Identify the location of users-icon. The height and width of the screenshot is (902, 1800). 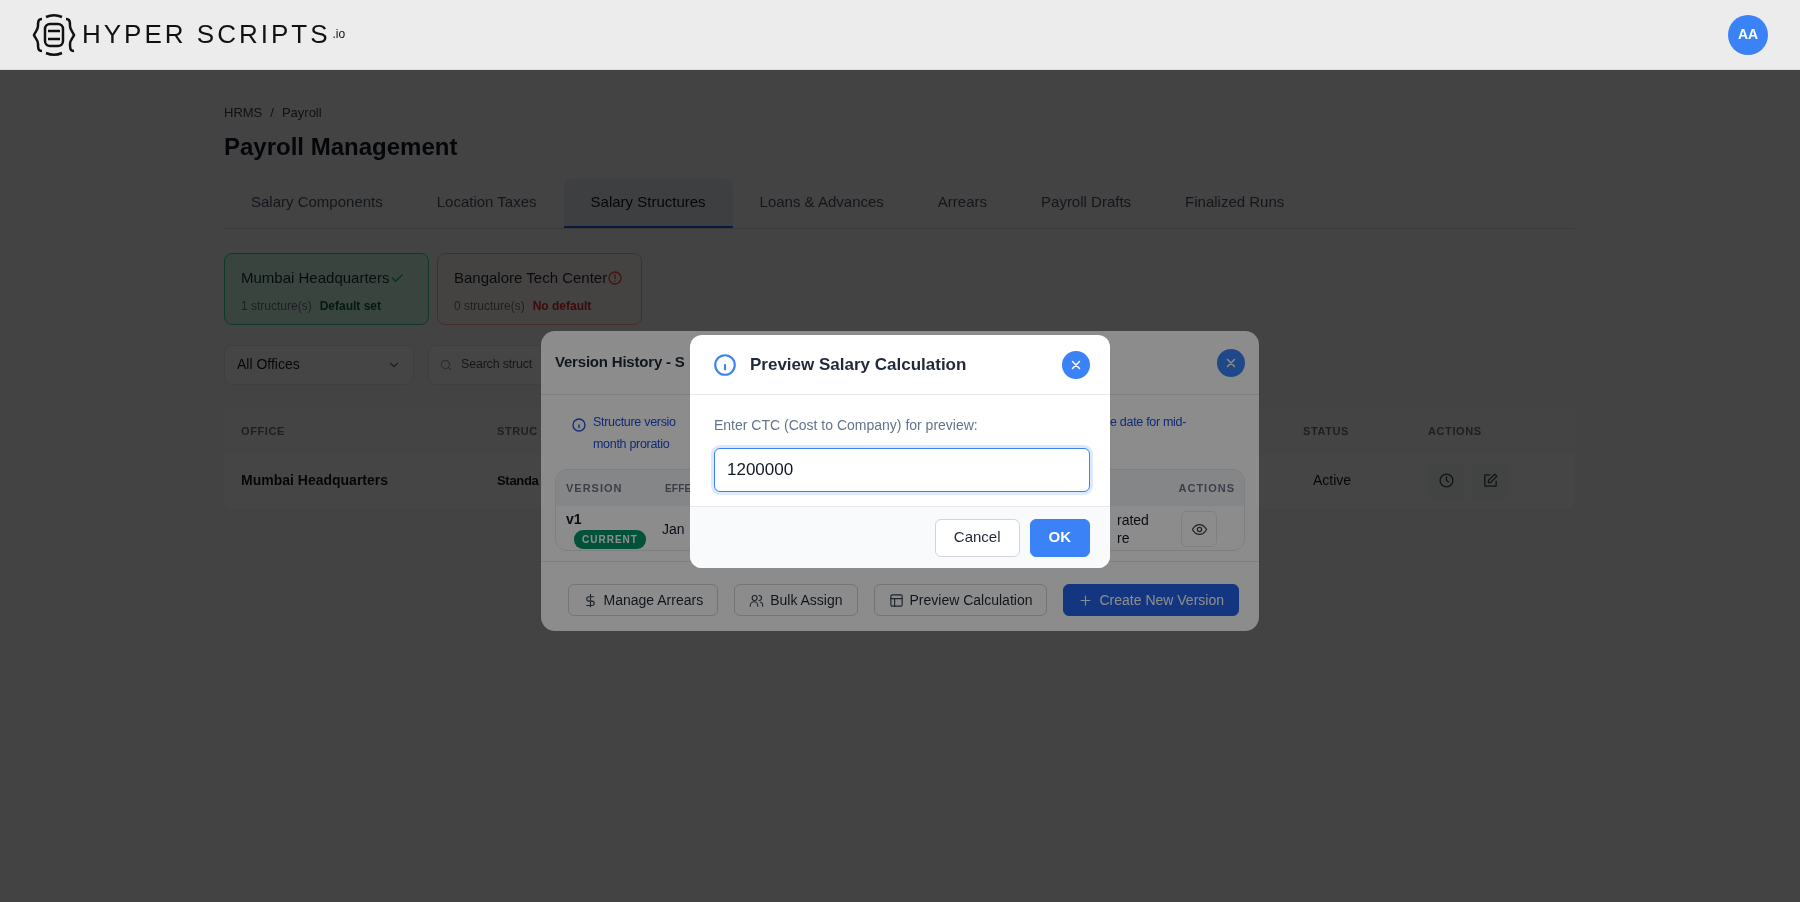
(757, 600).